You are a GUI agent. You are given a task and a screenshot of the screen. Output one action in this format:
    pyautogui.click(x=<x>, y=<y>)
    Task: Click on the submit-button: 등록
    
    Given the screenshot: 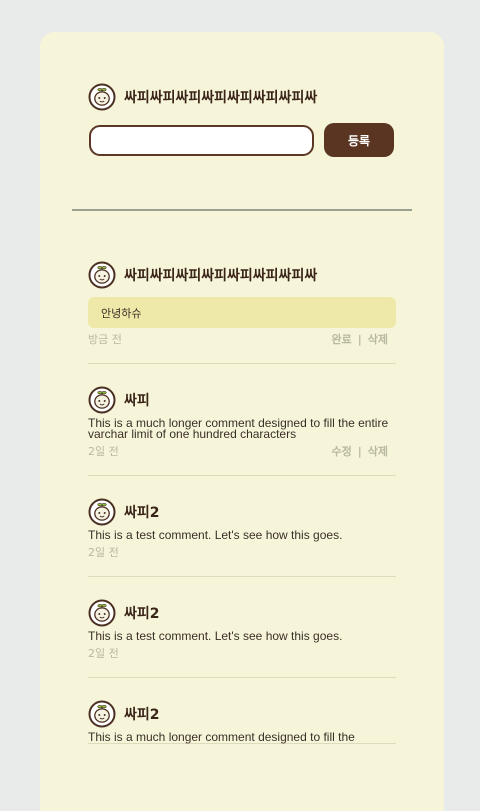 What is the action you would take?
    pyautogui.click(x=359, y=140)
    